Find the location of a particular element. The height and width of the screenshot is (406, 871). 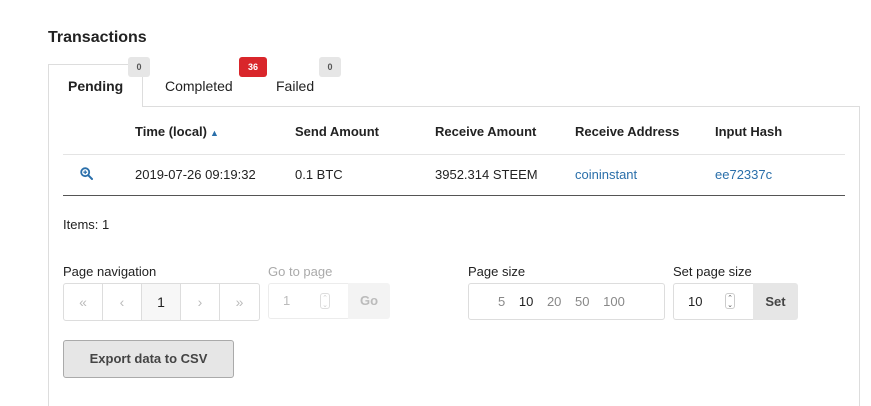

tab-failed-badge: 0 is located at coordinates (330, 67).